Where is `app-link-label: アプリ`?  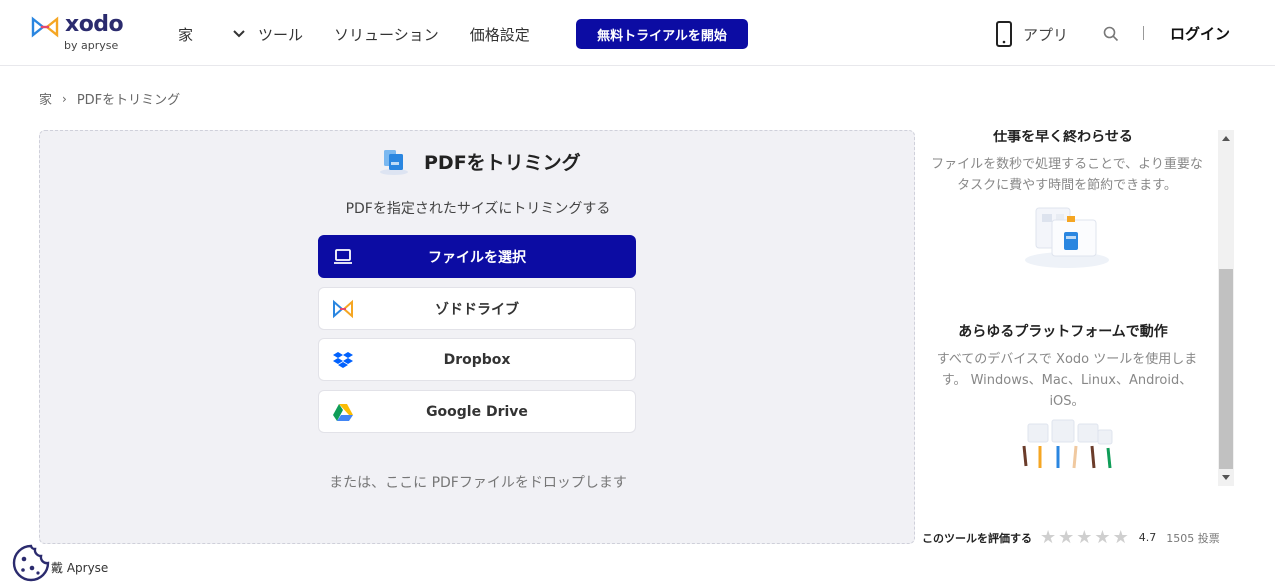 app-link-label: アプリ is located at coordinates (1046, 34).